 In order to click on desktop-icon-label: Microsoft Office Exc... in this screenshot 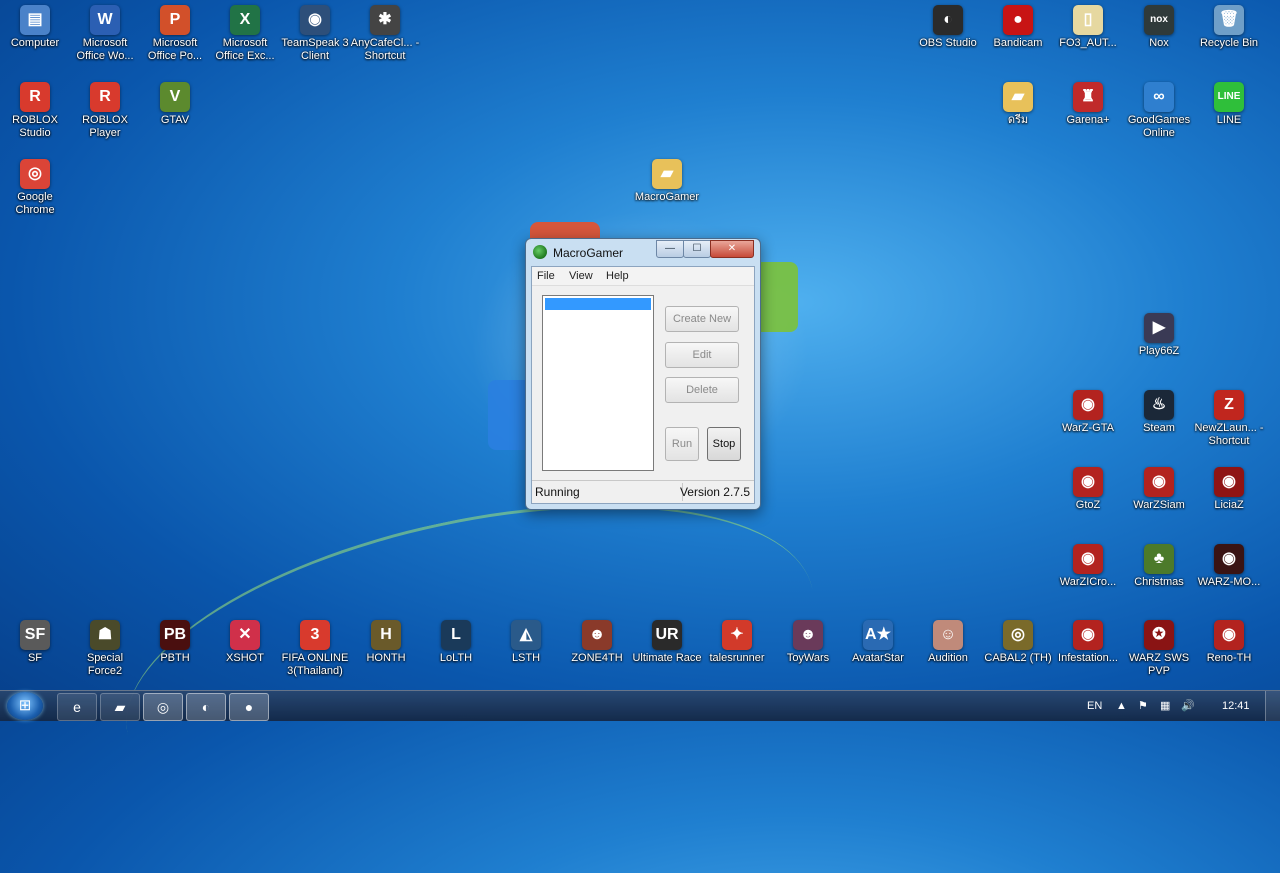, I will do `click(245, 49)`.